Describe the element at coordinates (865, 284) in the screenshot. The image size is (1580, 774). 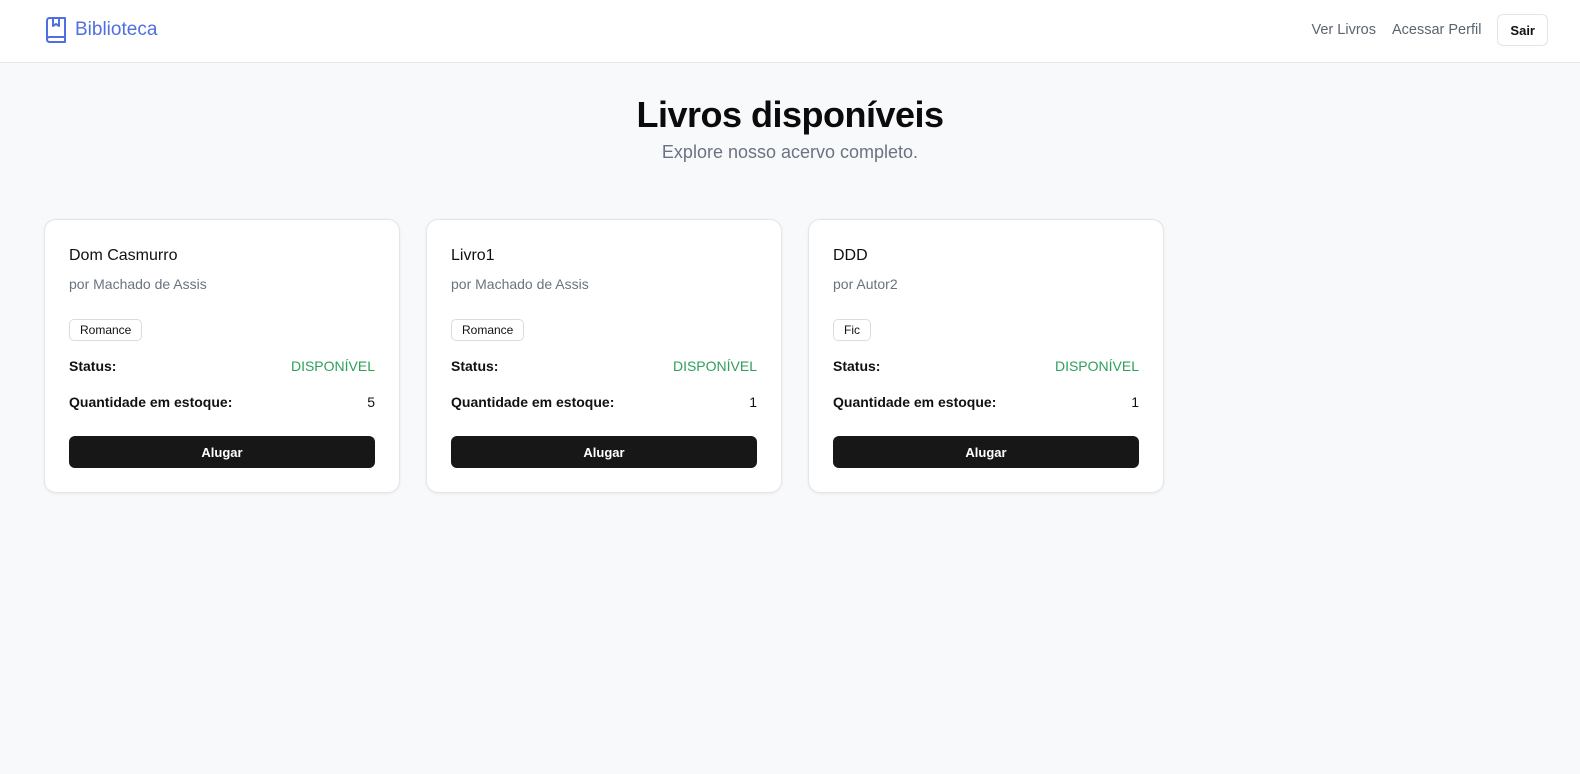
I see `book-author: por Autor2` at that location.